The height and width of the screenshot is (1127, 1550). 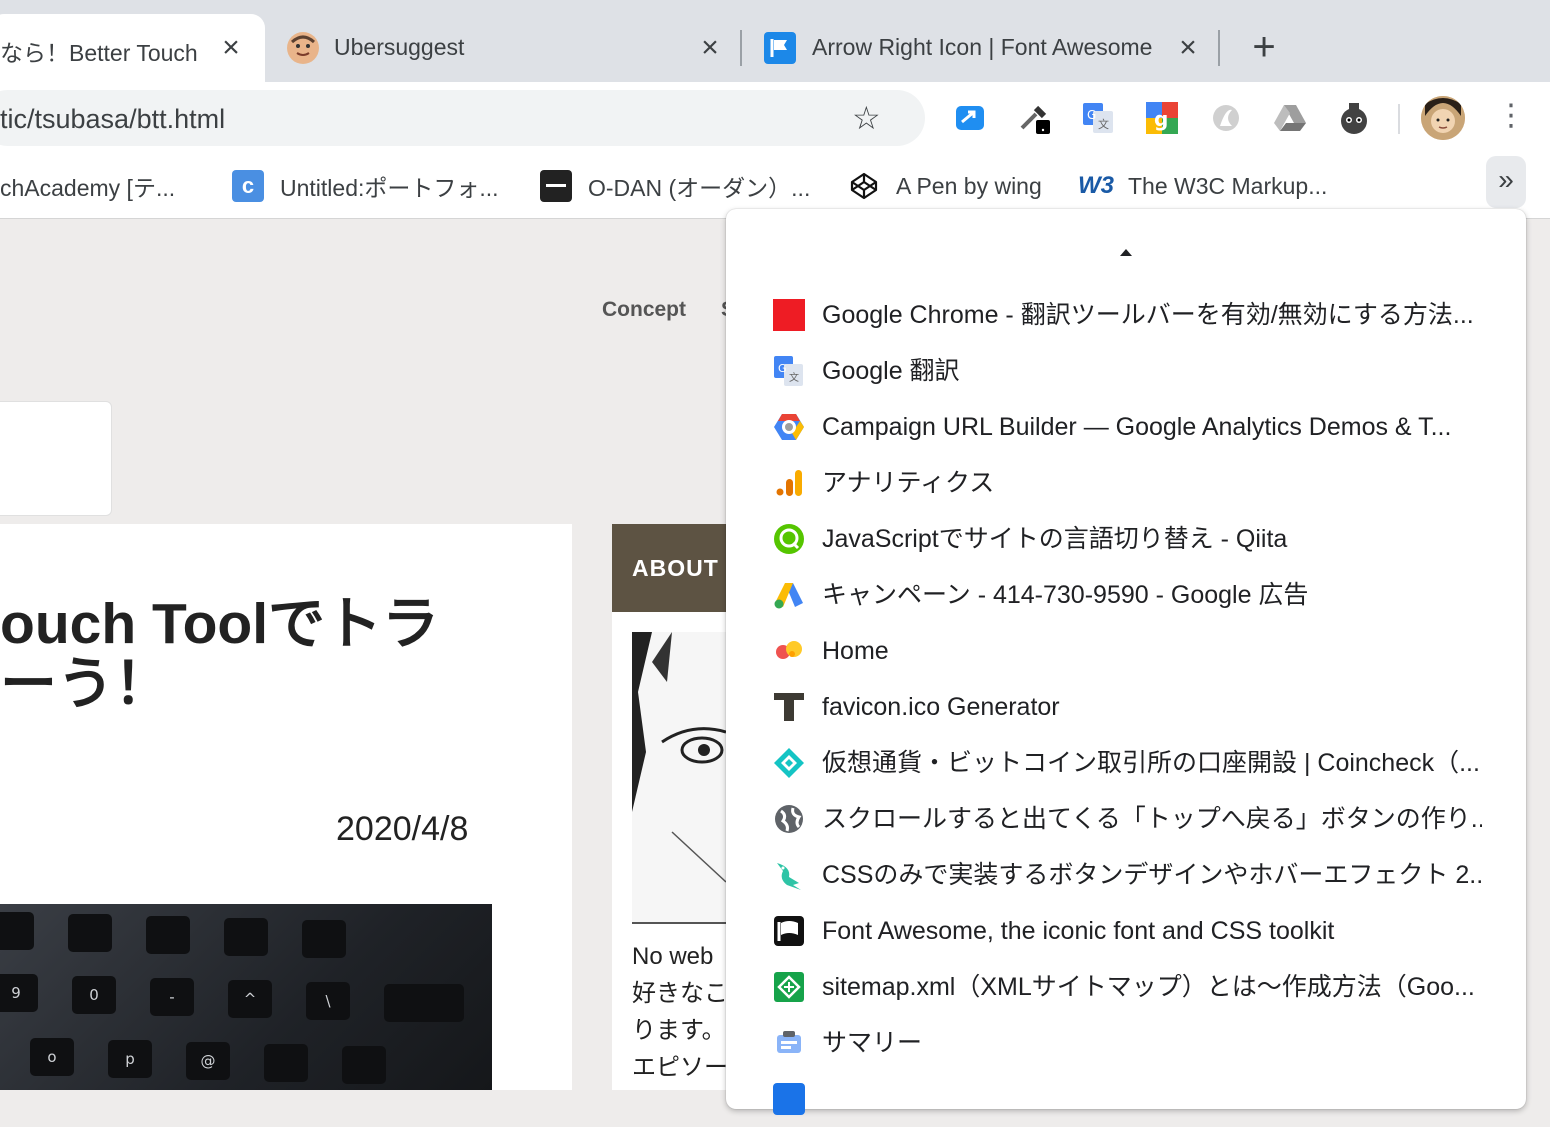 I want to click on google-translate-icon: G文, so click(x=789, y=371).